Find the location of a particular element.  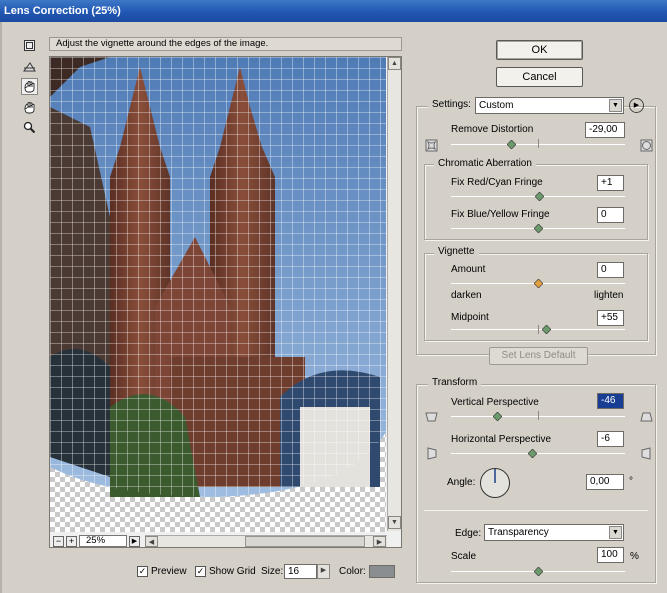

size-label: Size: is located at coordinates (272, 571).